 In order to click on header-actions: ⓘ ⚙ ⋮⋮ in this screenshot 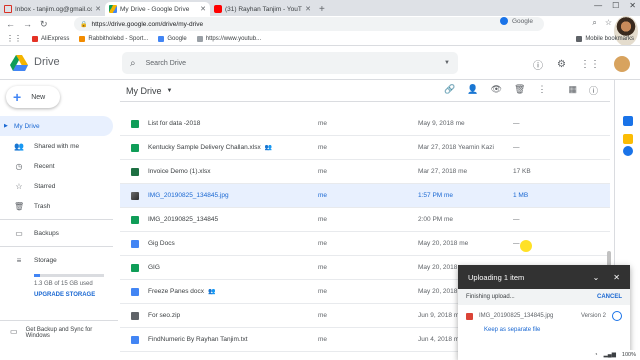, I will do `click(581, 64)`.